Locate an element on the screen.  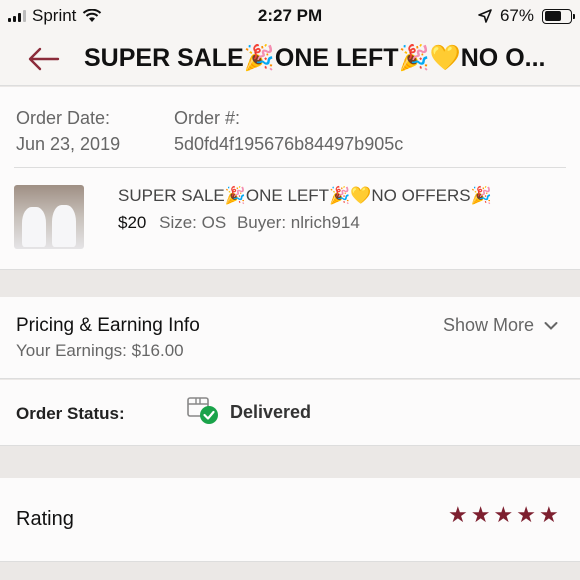
item-meta: $20 Size: OS Buyer: nlrich914 is located at coordinates (239, 223).